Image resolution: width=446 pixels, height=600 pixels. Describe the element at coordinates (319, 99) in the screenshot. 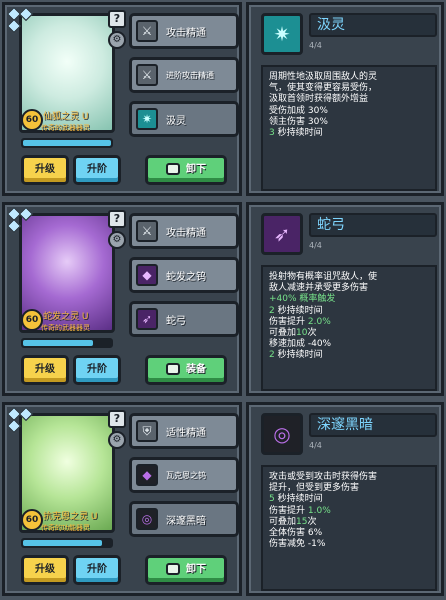

I see `line-text-pre: 汲取首领时获得额外增益` at that location.